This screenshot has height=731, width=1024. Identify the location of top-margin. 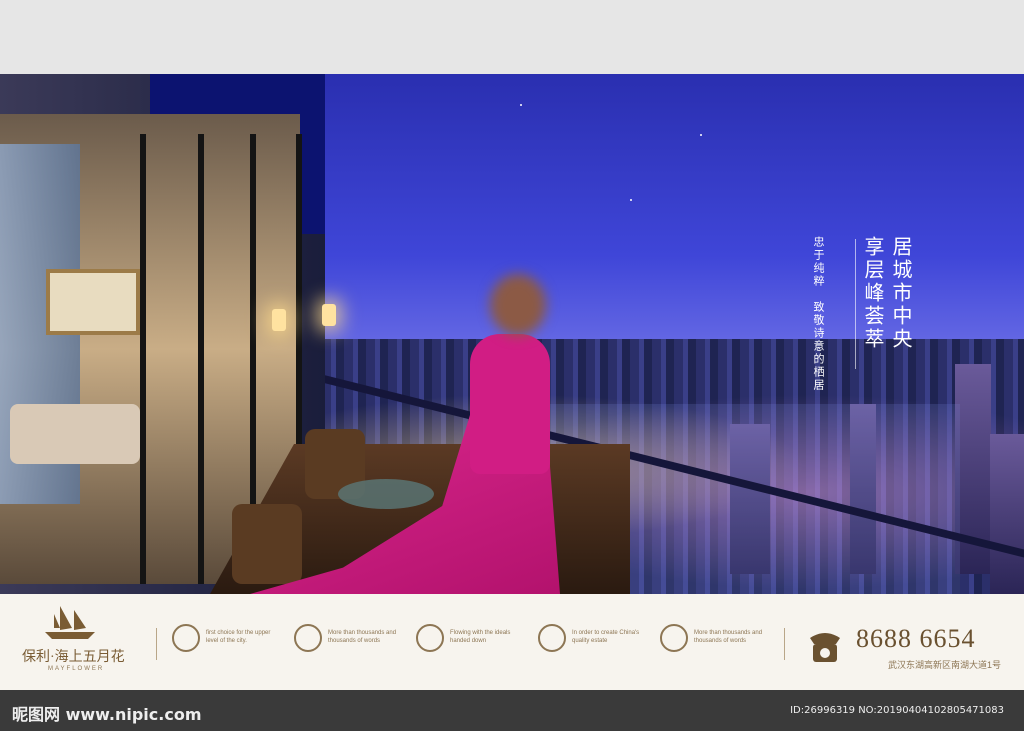
(512, 37).